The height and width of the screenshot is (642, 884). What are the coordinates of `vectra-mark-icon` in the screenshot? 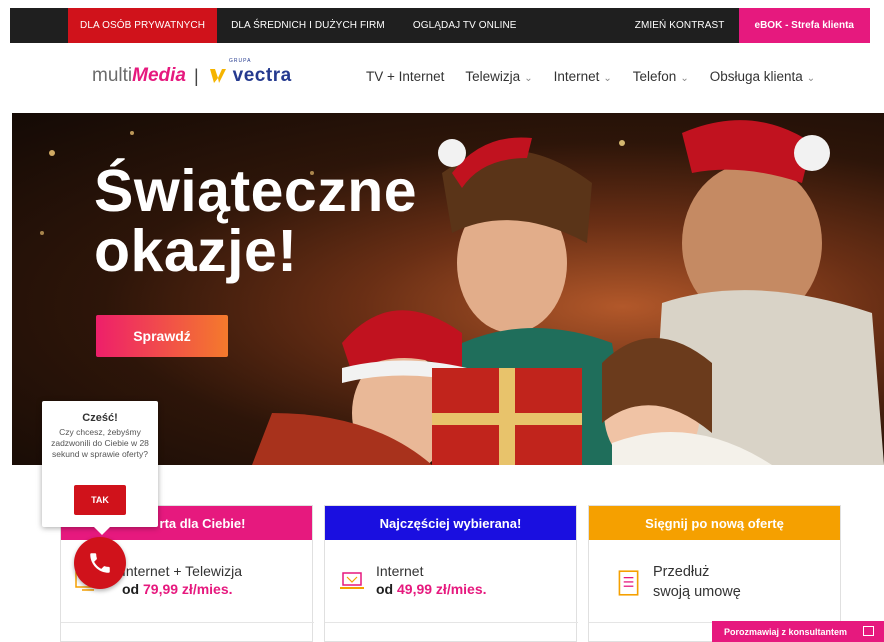 It's located at (217, 76).